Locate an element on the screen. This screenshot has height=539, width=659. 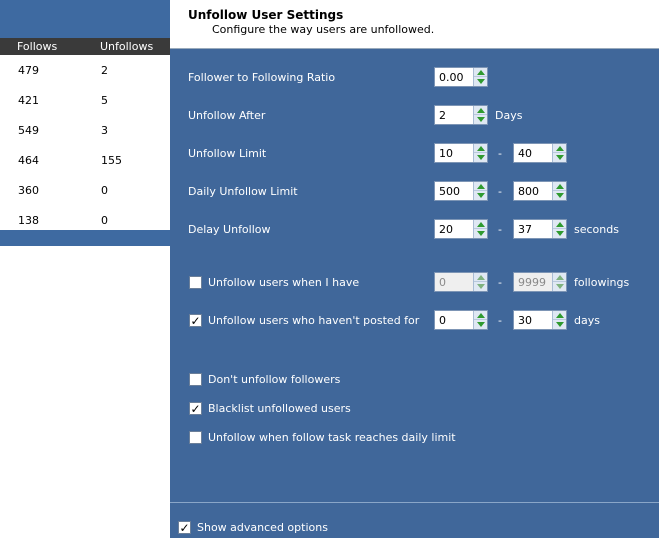
ratio-label: Follower to Following Ratio is located at coordinates (262, 77).